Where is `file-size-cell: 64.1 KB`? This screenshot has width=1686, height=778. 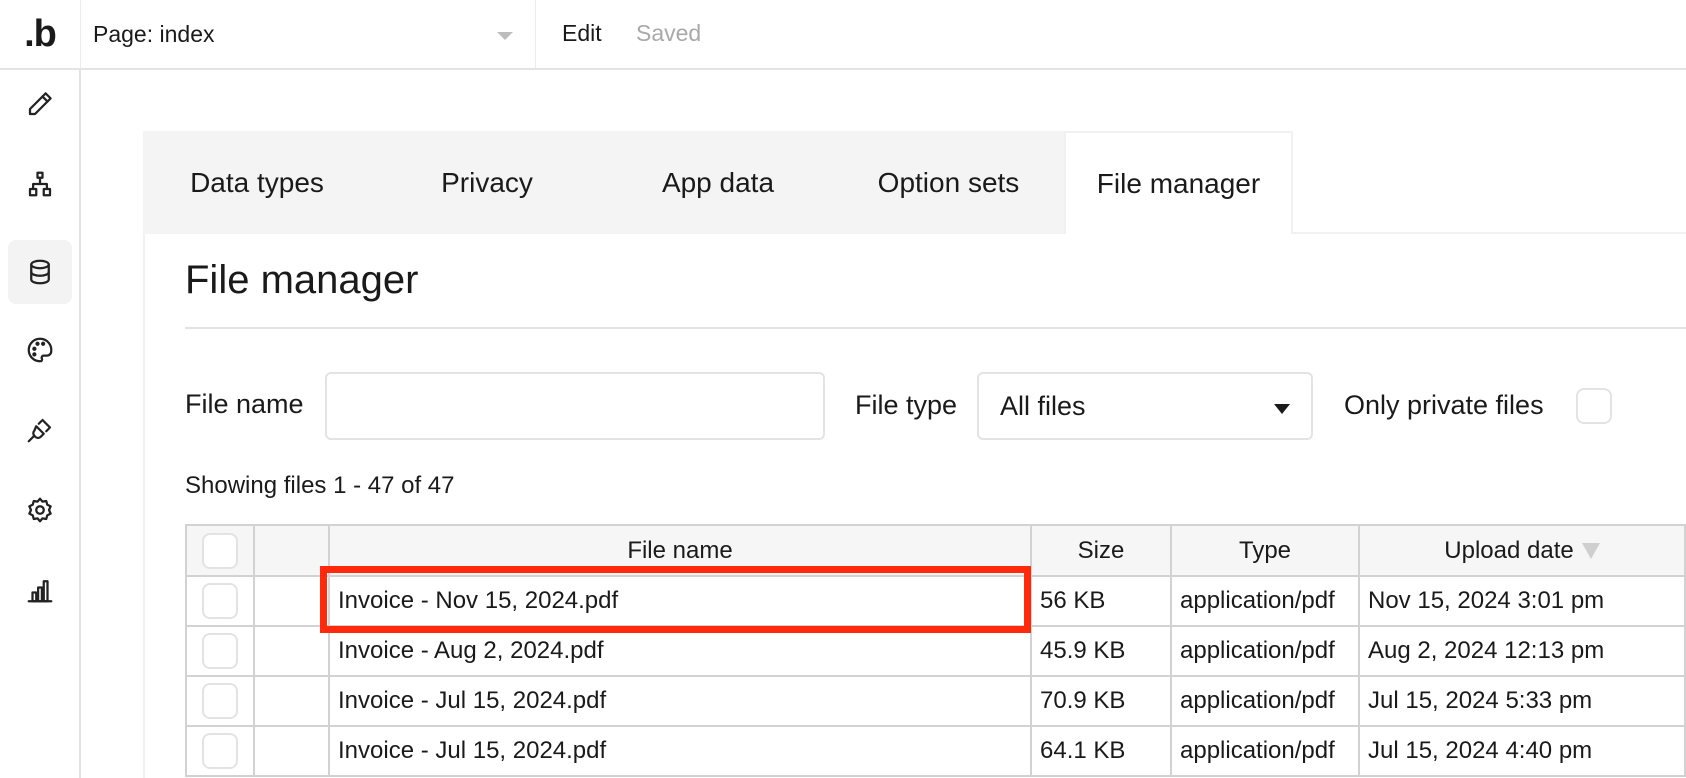 file-size-cell: 64.1 KB is located at coordinates (1100, 751).